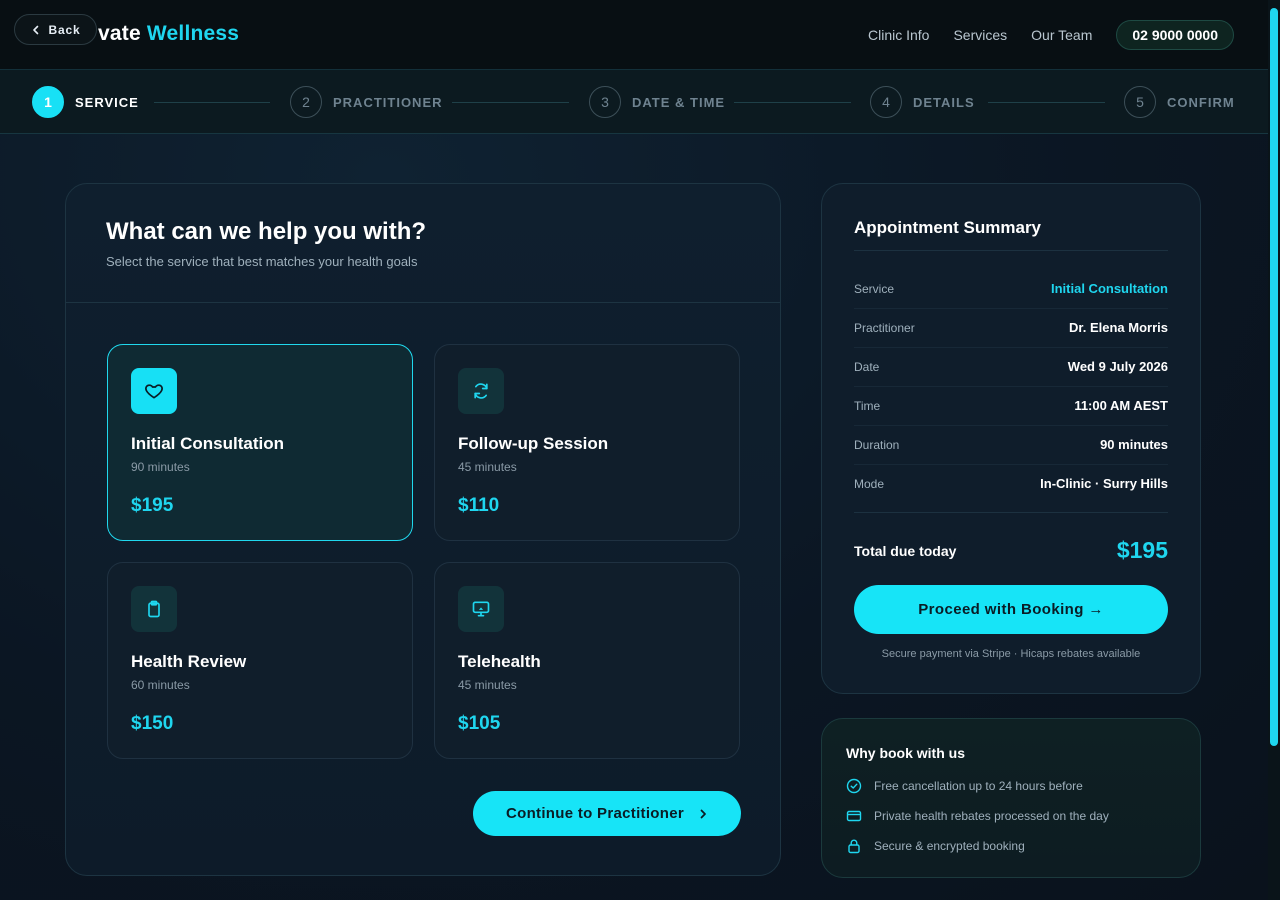 This screenshot has width=1280, height=900. Describe the element at coordinates (854, 786) in the screenshot. I see `check-circle-icon` at that location.